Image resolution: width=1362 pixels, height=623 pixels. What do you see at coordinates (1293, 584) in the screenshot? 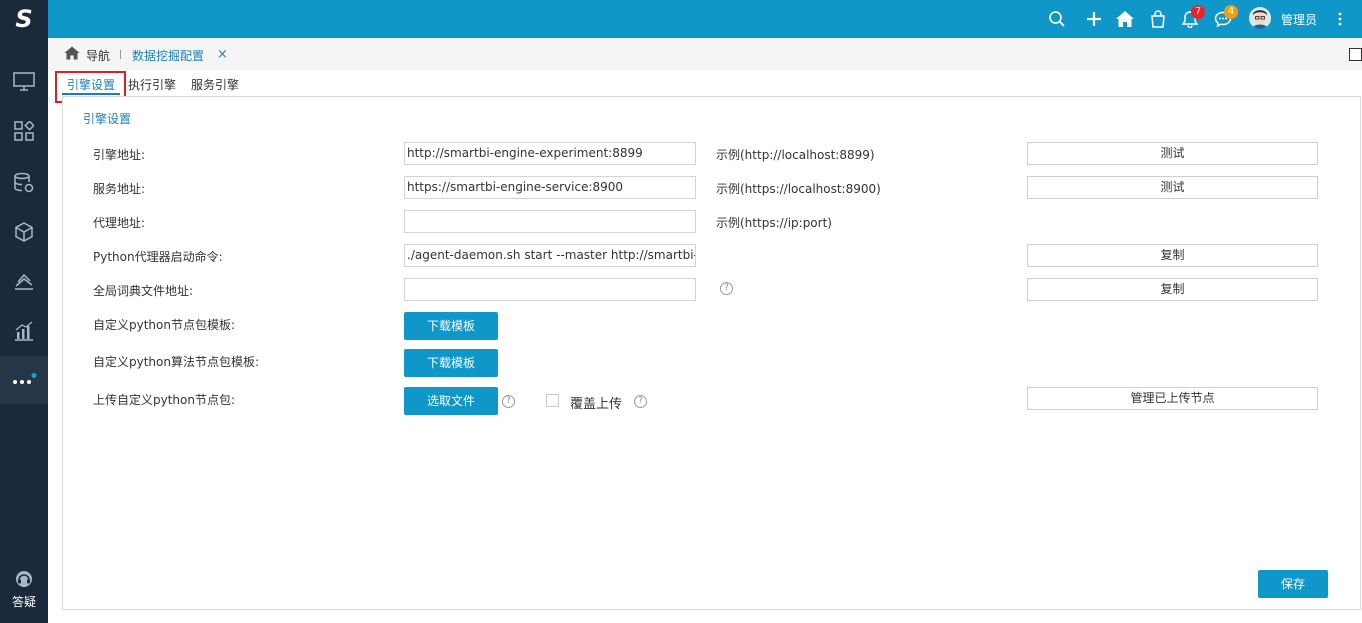
I see `save-button: 保存` at bounding box center [1293, 584].